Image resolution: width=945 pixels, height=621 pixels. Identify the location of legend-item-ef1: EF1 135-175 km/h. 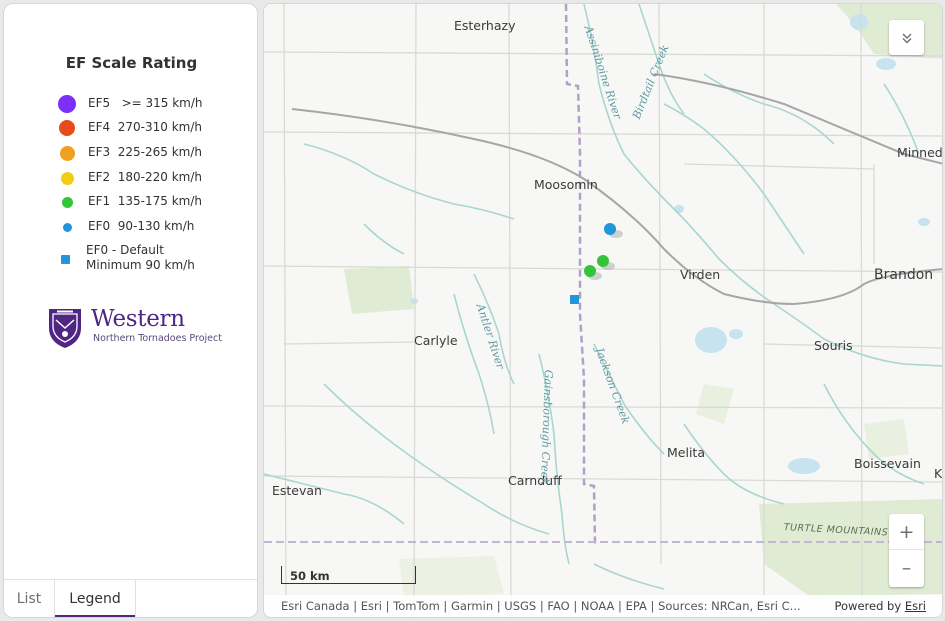
(130, 202).